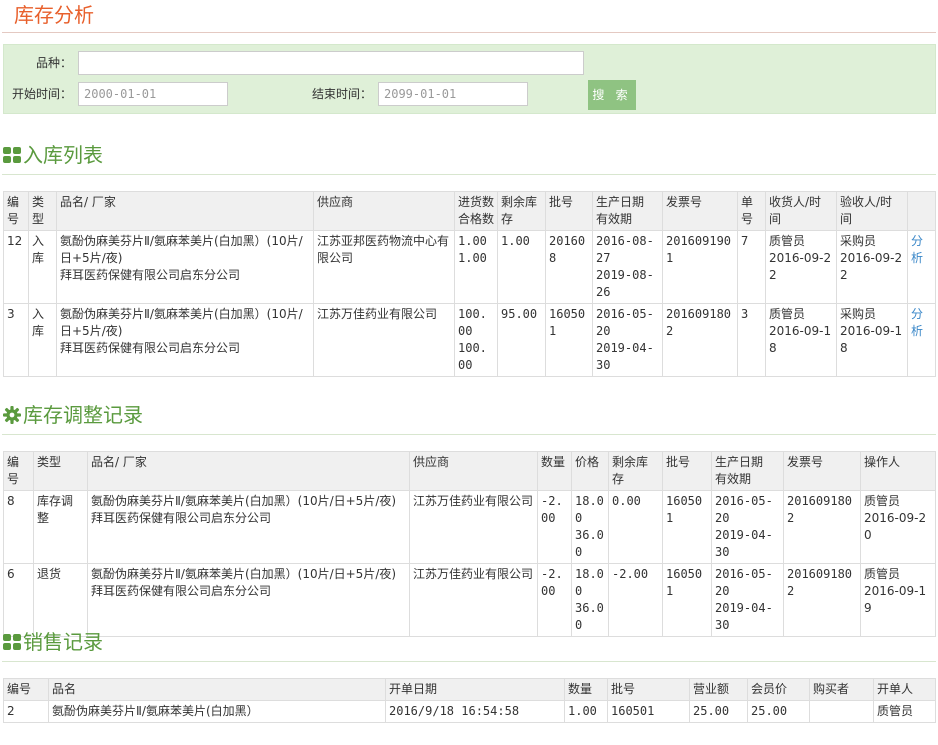 The image size is (938, 745). Describe the element at coordinates (898, 600) in the screenshot. I see `cell-operator: 质管员 2016-09-19` at that location.